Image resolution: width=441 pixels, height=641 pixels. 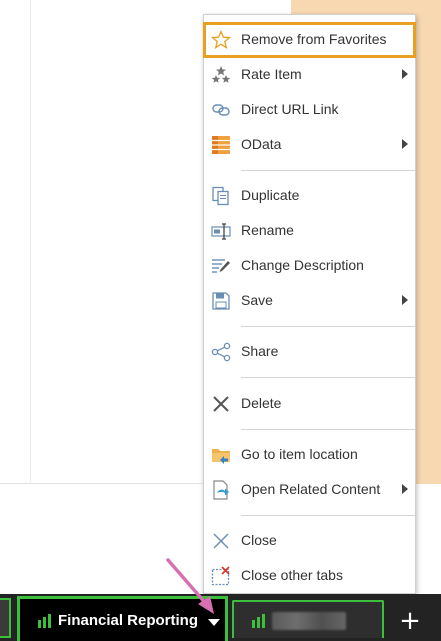 I want to click on close-other-tabs-icon, so click(x=221, y=576).